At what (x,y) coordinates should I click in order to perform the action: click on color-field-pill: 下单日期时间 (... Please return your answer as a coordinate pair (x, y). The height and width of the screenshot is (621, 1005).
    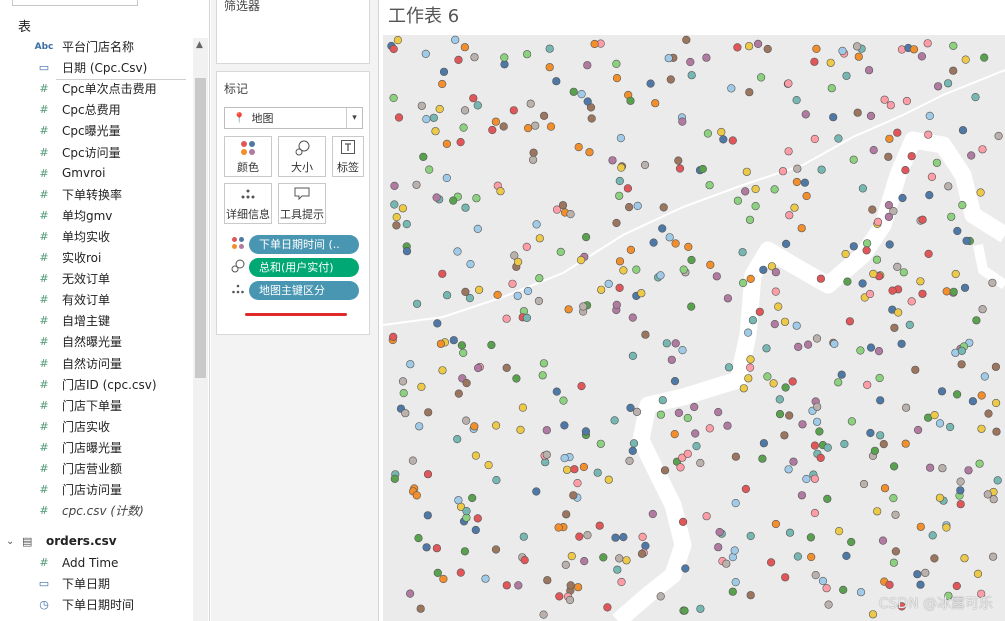
    Looking at the image, I should click on (304, 244).